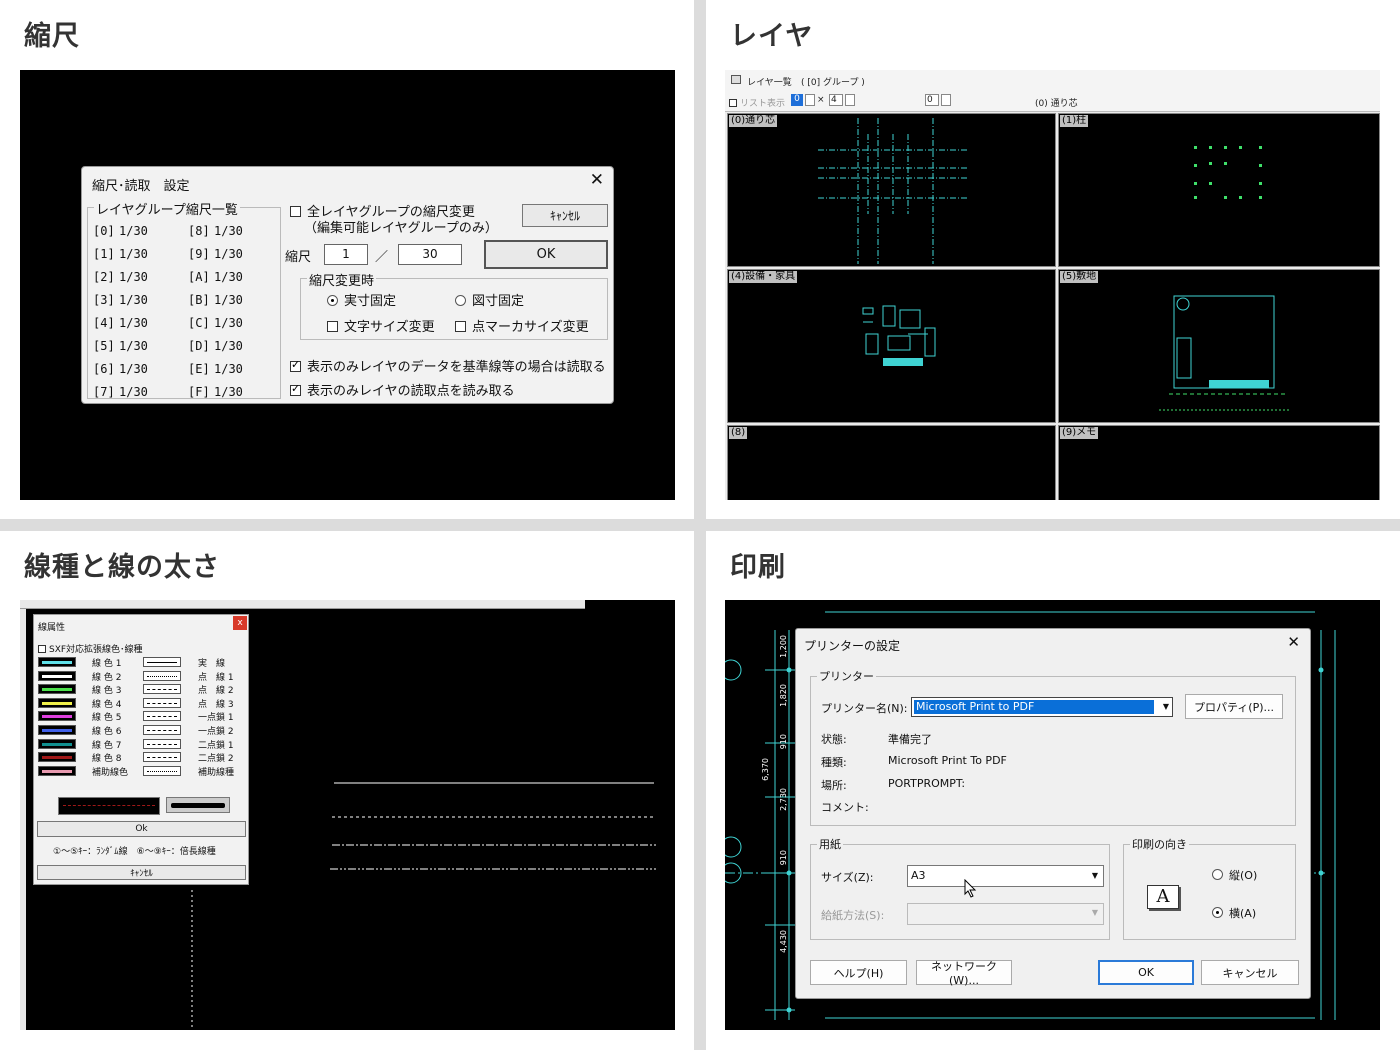 This screenshot has height=1050, width=1400. I want to click on paper-source-select: ▼, so click(1005, 914).